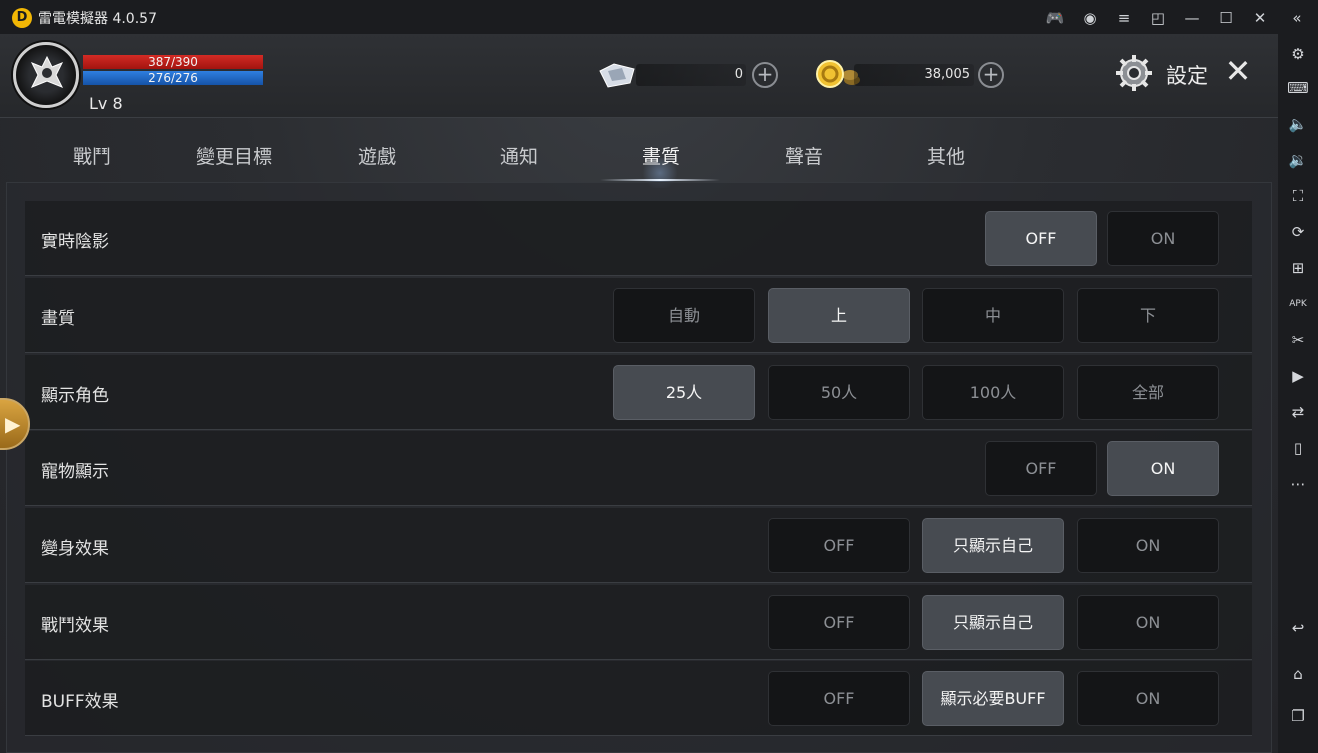  What do you see at coordinates (1298, 88) in the screenshot?
I see `keyboard-icon: ⌨` at bounding box center [1298, 88].